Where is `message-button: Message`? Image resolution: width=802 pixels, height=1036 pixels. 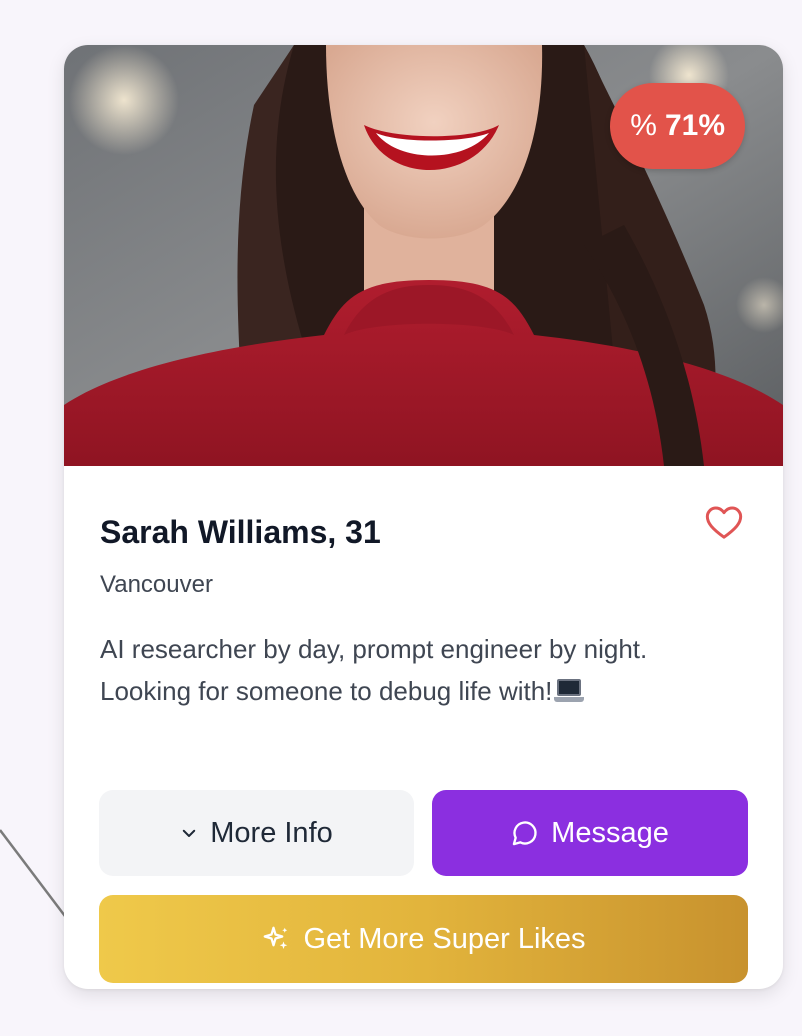
message-button: Message is located at coordinates (590, 833).